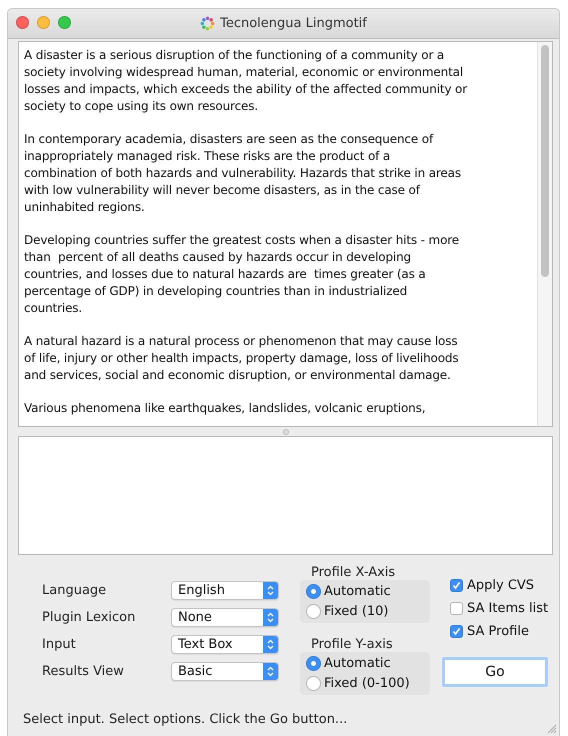  I want to click on window-title: Tecnolengua Lingmotif, so click(293, 23).